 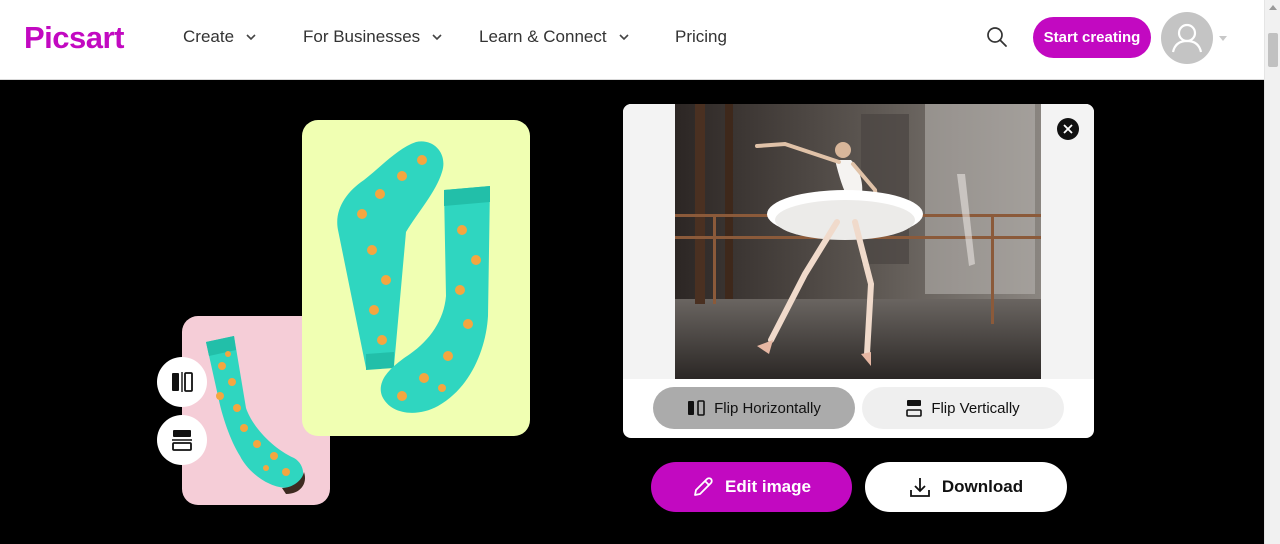 What do you see at coordinates (1273, 50) in the screenshot?
I see `scroll-thumb` at bounding box center [1273, 50].